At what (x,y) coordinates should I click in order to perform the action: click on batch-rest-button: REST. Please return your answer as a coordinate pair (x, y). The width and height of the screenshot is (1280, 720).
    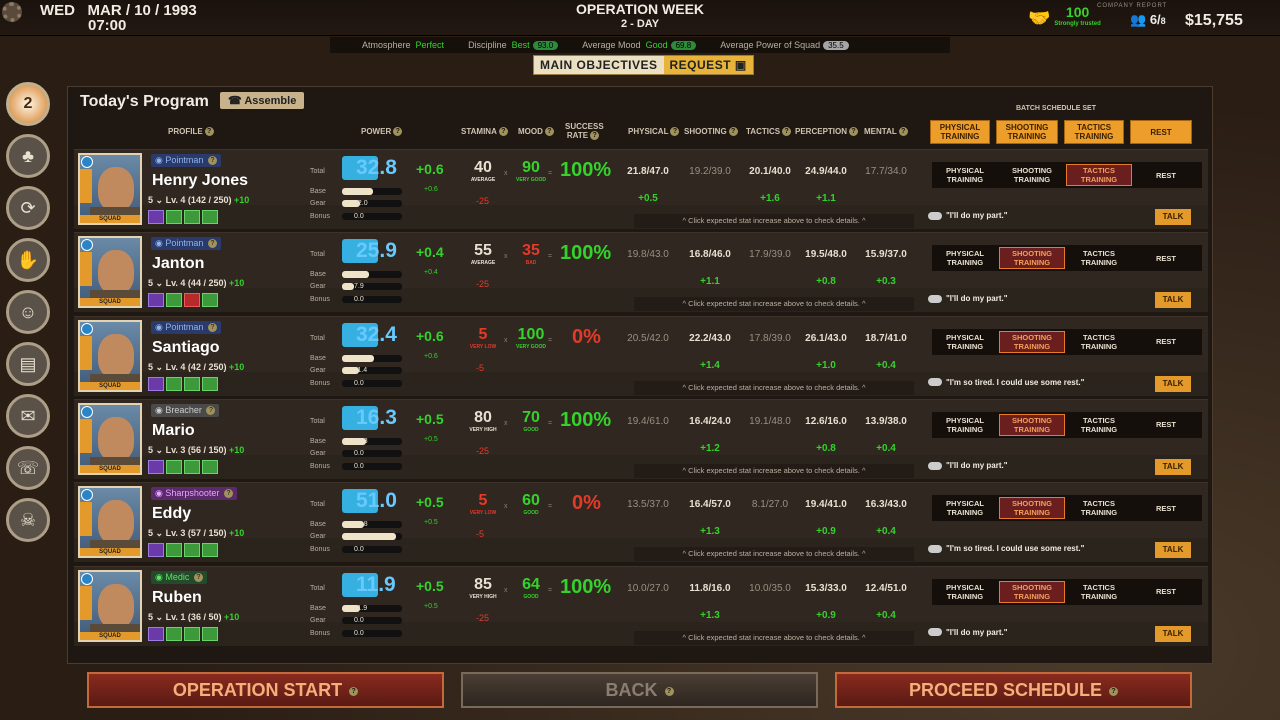
    Looking at the image, I should click on (1161, 132).